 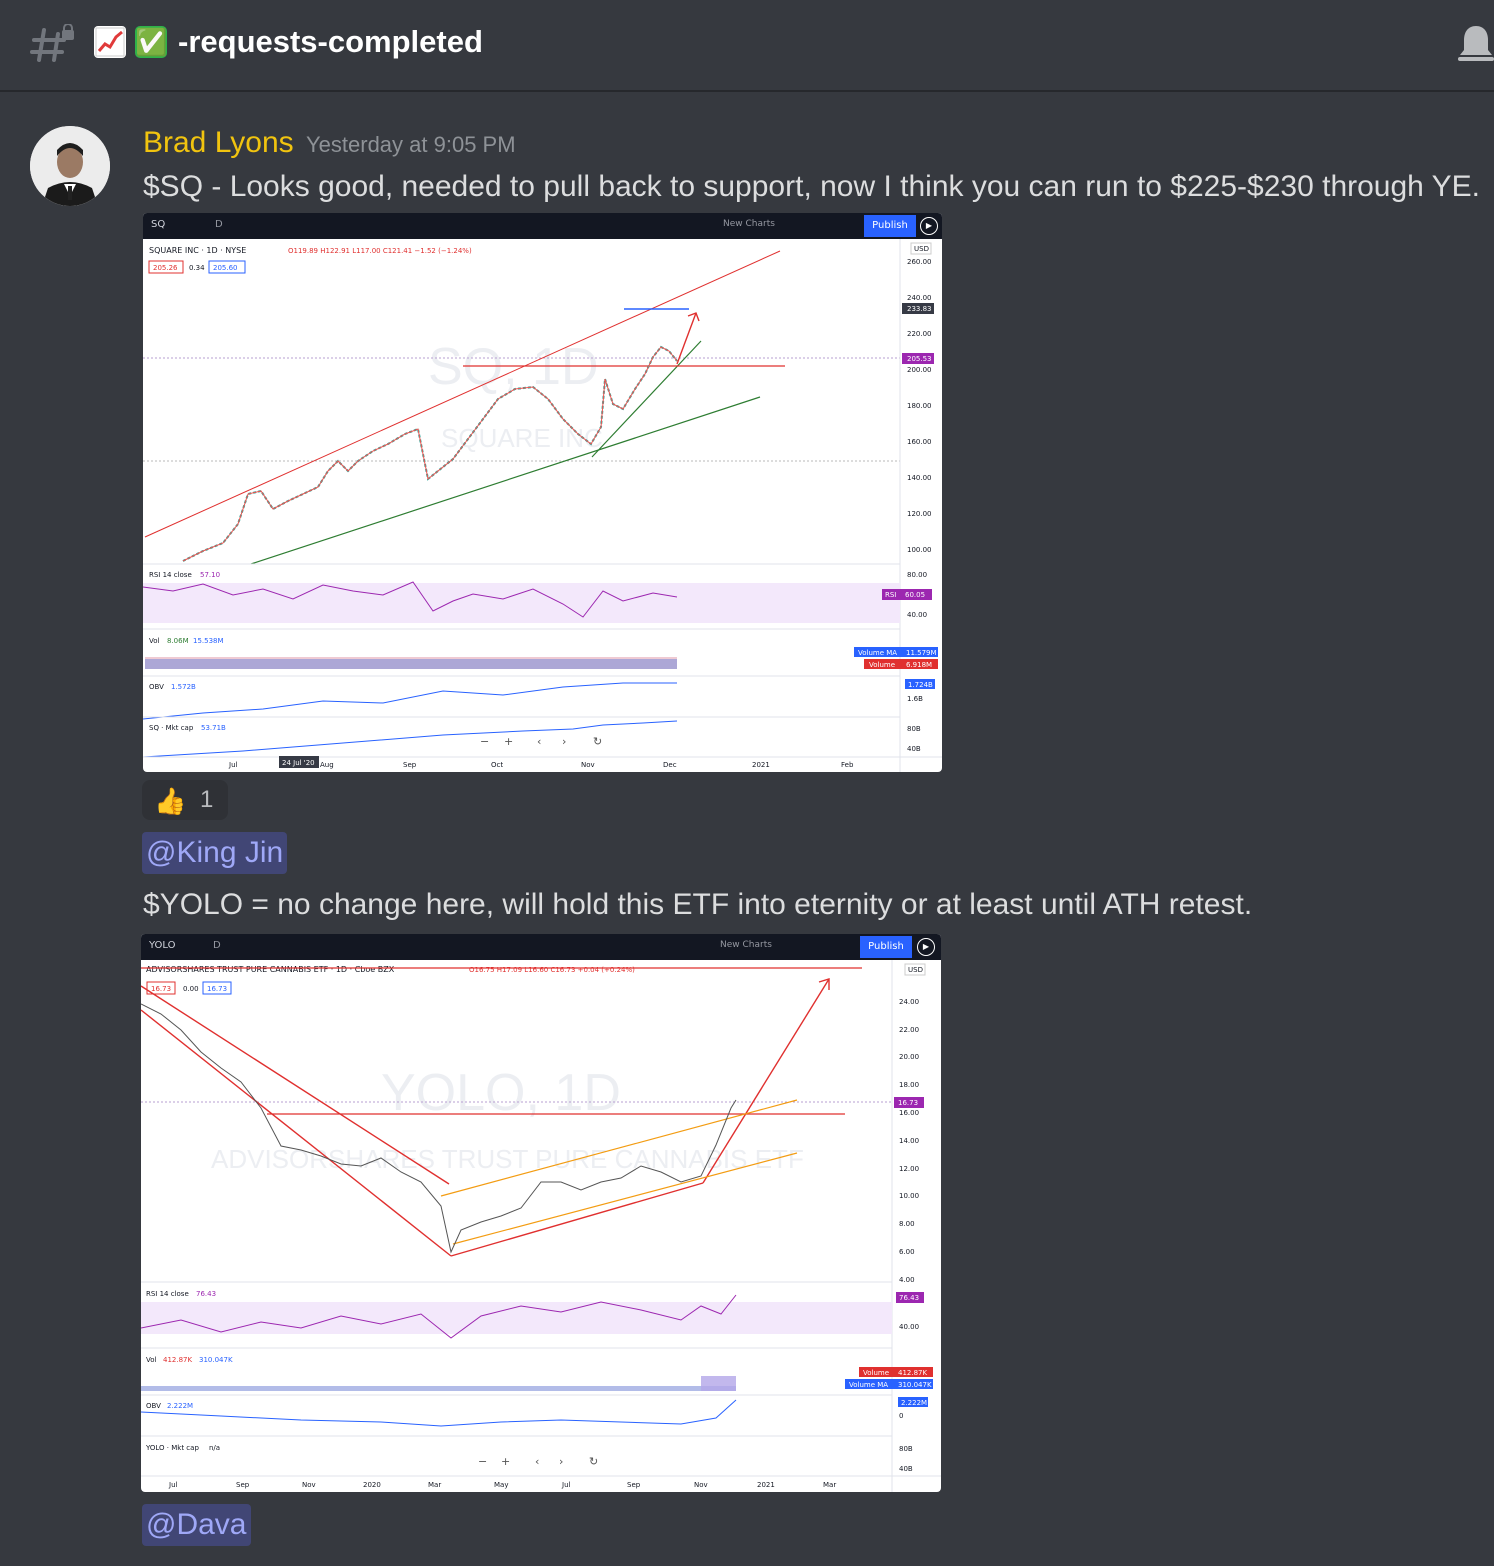 What do you see at coordinates (208, 641) in the screenshot?
I see `volume-ma-value: 15.538M` at bounding box center [208, 641].